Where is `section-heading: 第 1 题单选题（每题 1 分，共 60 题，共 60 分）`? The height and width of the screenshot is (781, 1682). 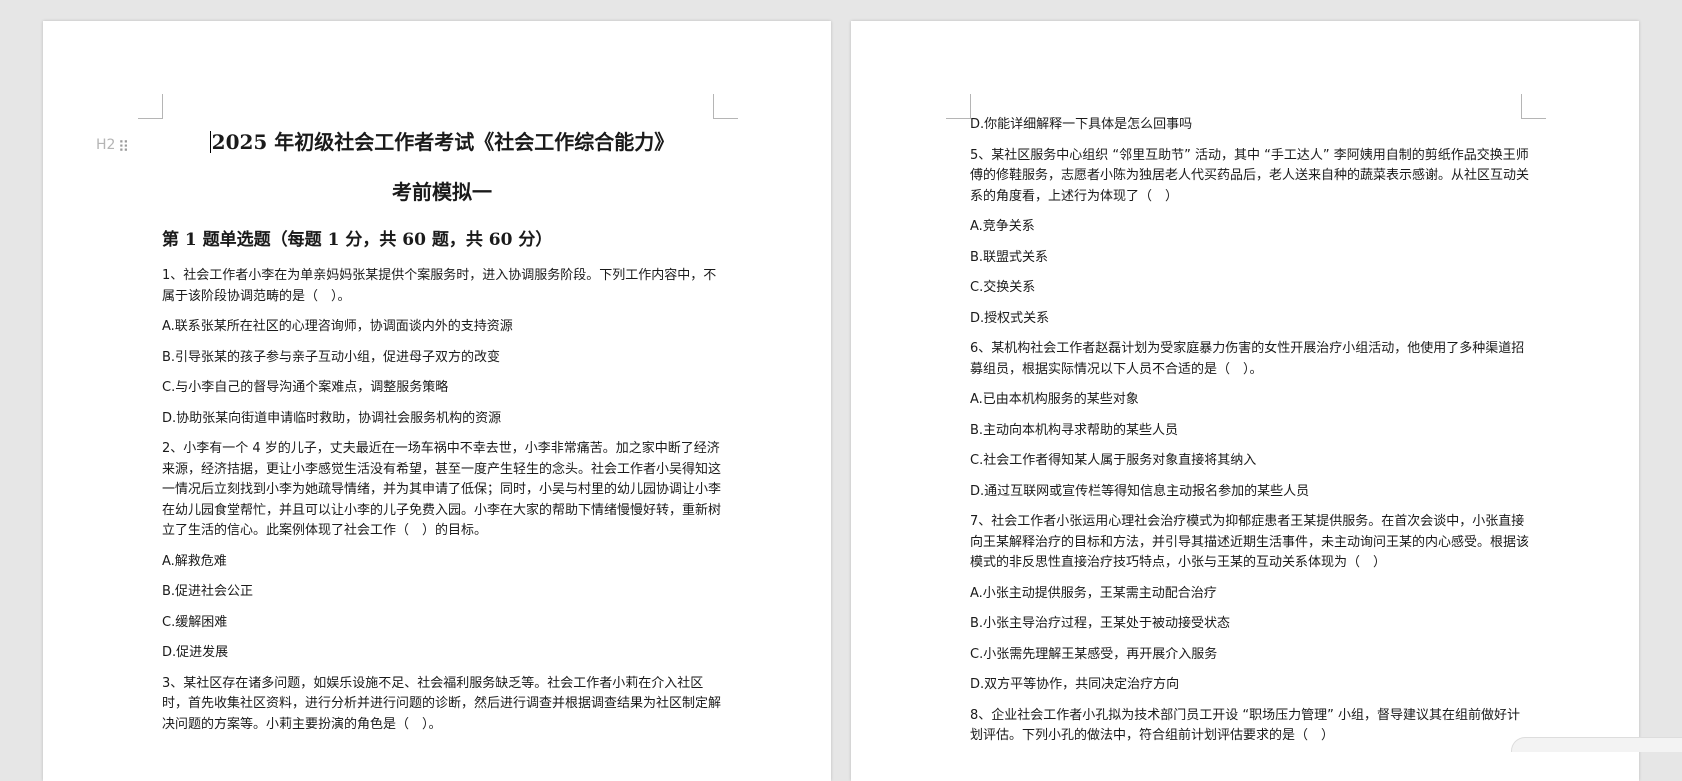
section-heading: 第 1 题单选题（每题 1 分，共 60 题，共 60 分） is located at coordinates (442, 240).